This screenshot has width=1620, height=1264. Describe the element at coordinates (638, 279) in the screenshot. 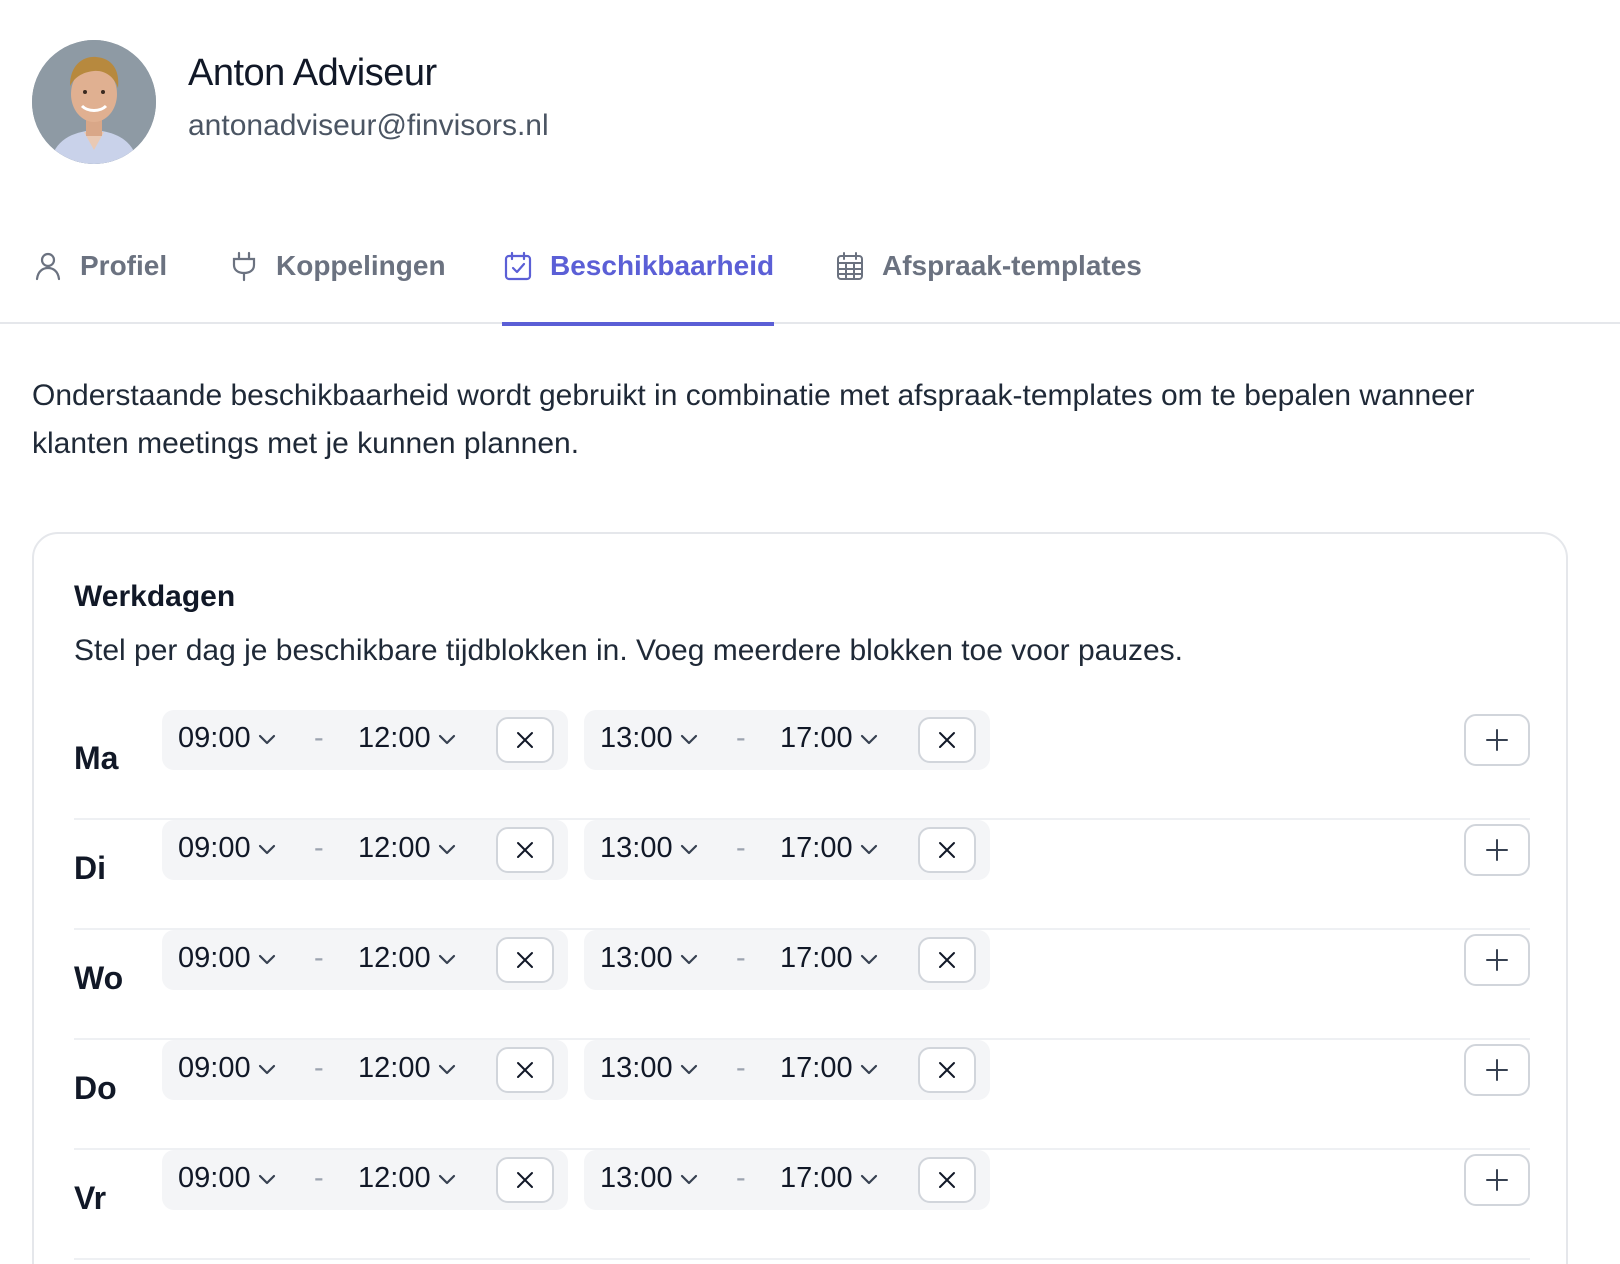

I see `tab-beschikbaarheid: Beschikbaarheid` at that location.